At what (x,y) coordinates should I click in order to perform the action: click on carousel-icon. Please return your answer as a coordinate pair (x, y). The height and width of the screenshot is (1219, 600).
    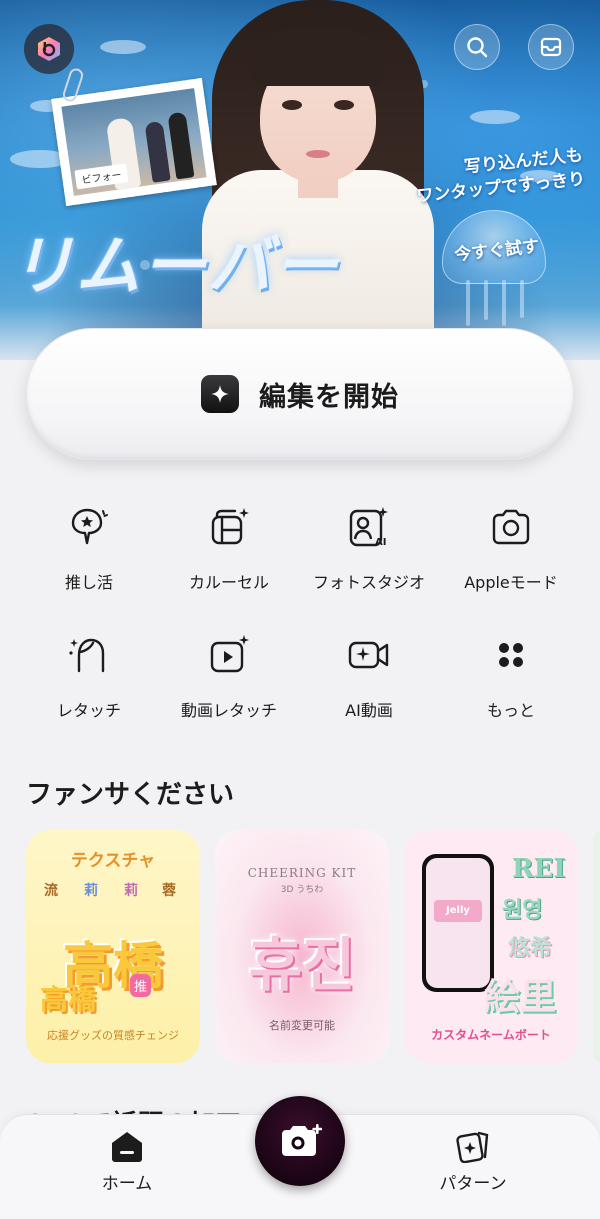
    Looking at the image, I should click on (230, 526).